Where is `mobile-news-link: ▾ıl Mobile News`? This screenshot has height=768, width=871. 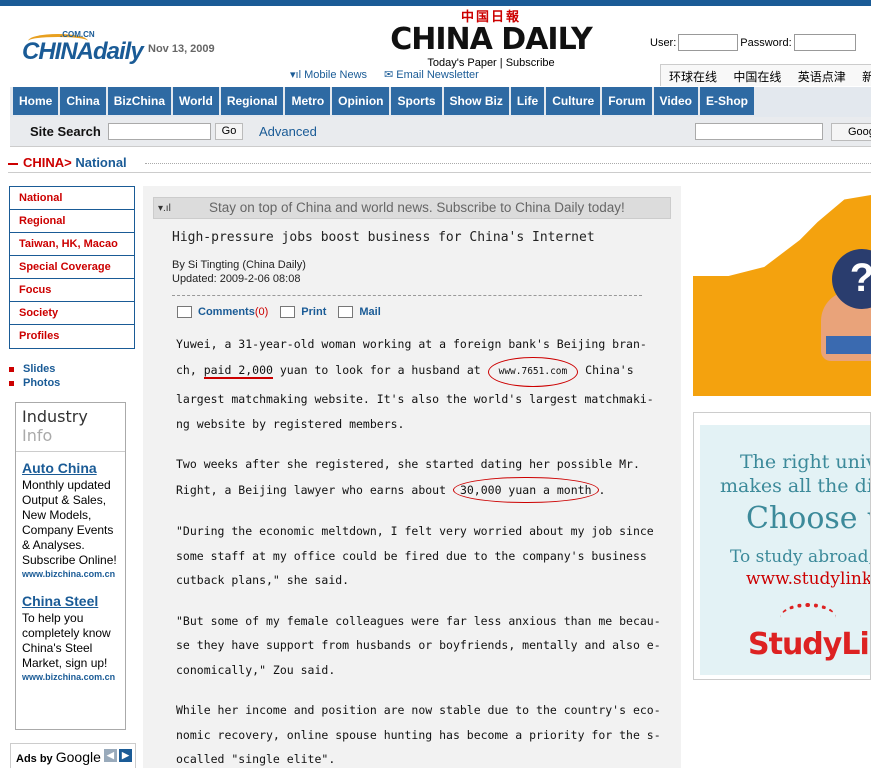 mobile-news-link: ▾ıl Mobile News is located at coordinates (328, 74).